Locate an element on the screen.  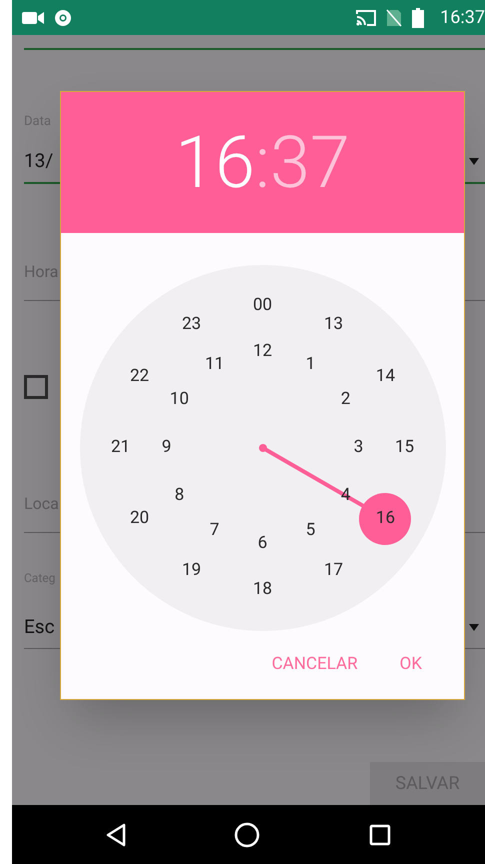
no-sim-icon is located at coordinates (394, 17).